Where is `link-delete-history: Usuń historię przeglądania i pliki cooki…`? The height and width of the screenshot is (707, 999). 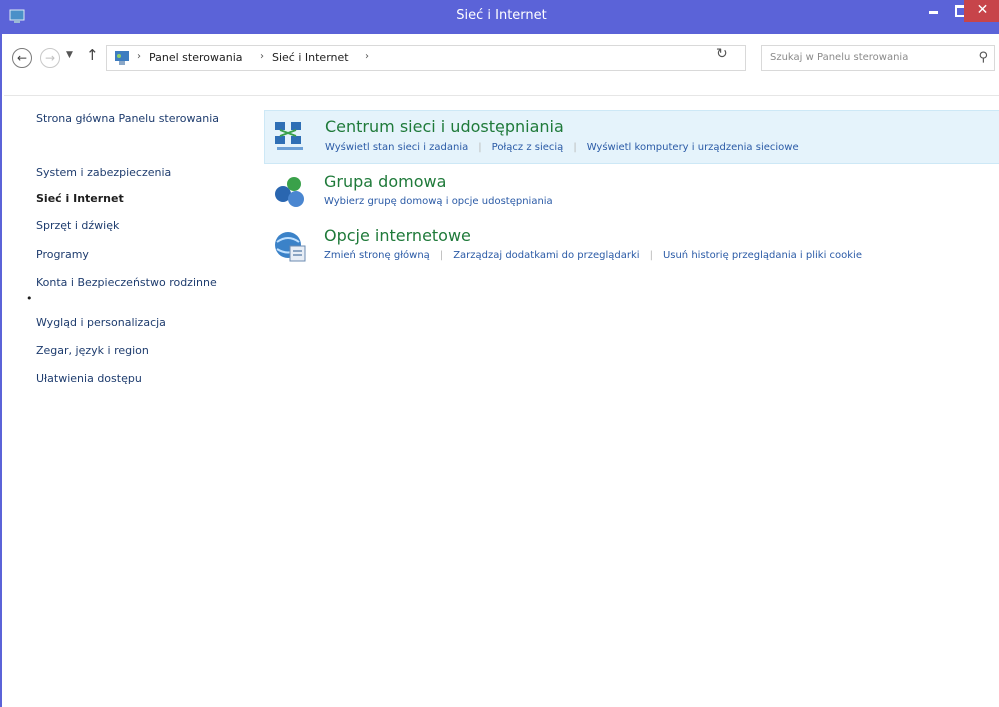
link-delete-history: Usuń historię przeglądania i pliki cooki… is located at coordinates (762, 255).